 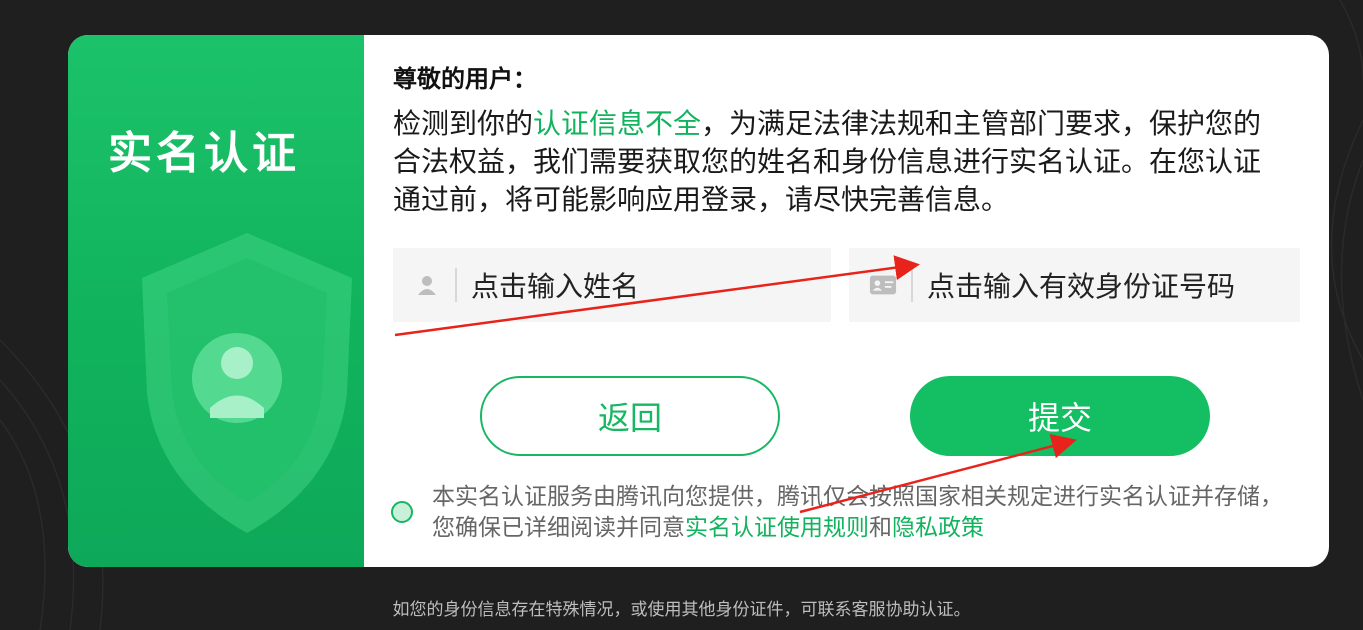 I want to click on agreement-checkbox, so click(x=402, y=512).